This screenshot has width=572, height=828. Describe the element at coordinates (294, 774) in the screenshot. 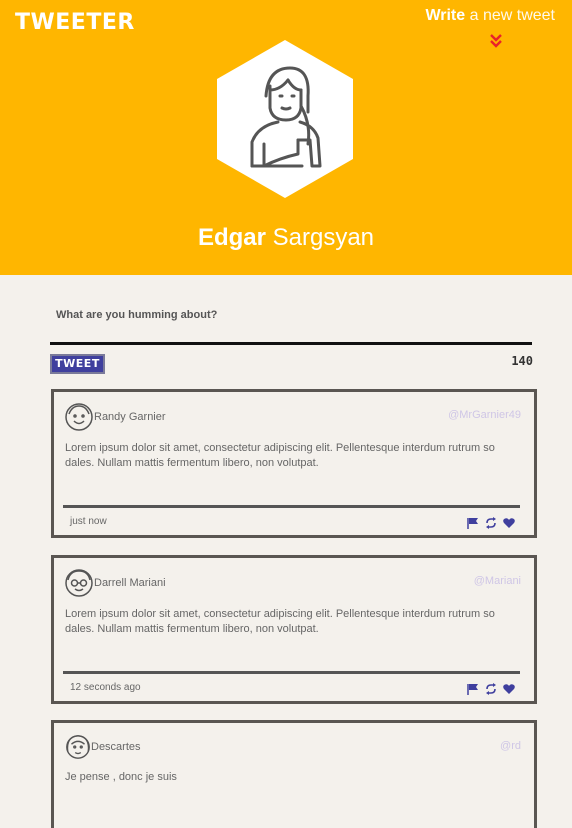

I see `tweet-card: Descartes @rd Je pense , donc je suis` at that location.